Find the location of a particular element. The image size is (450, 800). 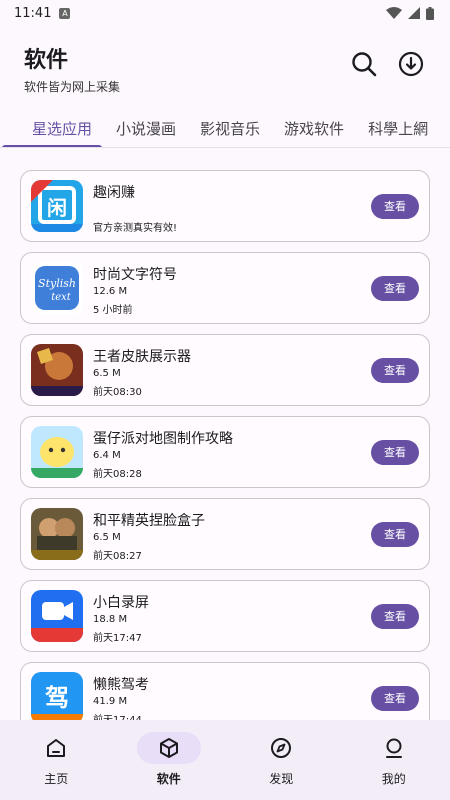

nav-item: 主页 is located at coordinates (56, 760).